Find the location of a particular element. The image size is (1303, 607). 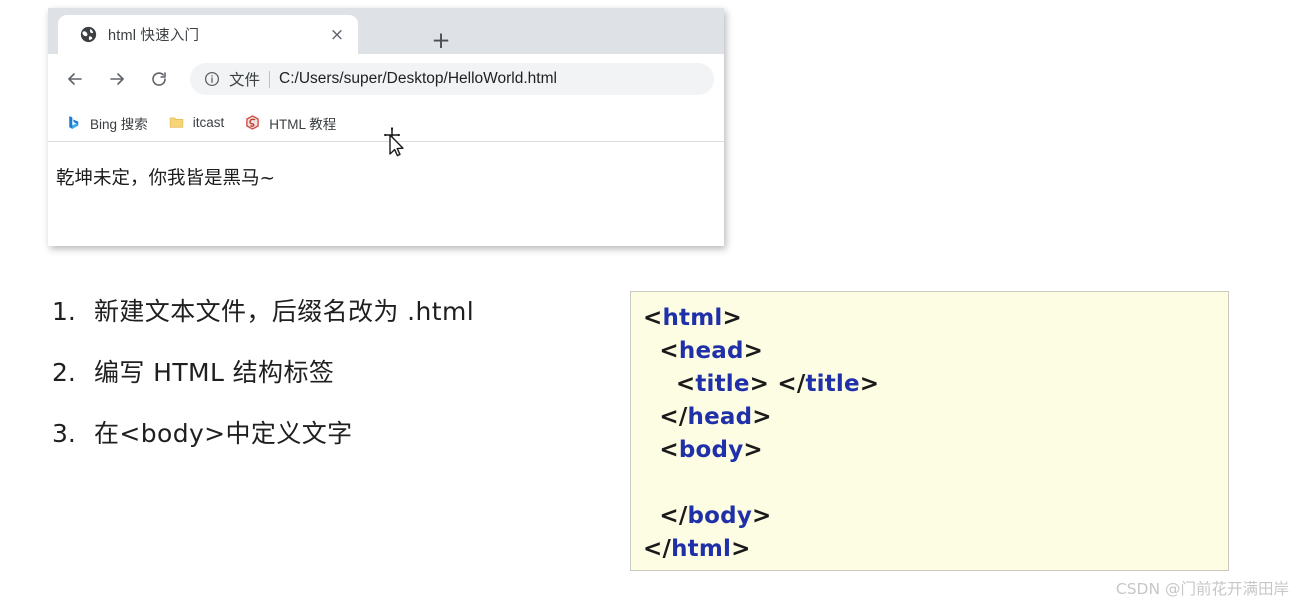

tab-title: html 快速入门 is located at coordinates (154, 36).